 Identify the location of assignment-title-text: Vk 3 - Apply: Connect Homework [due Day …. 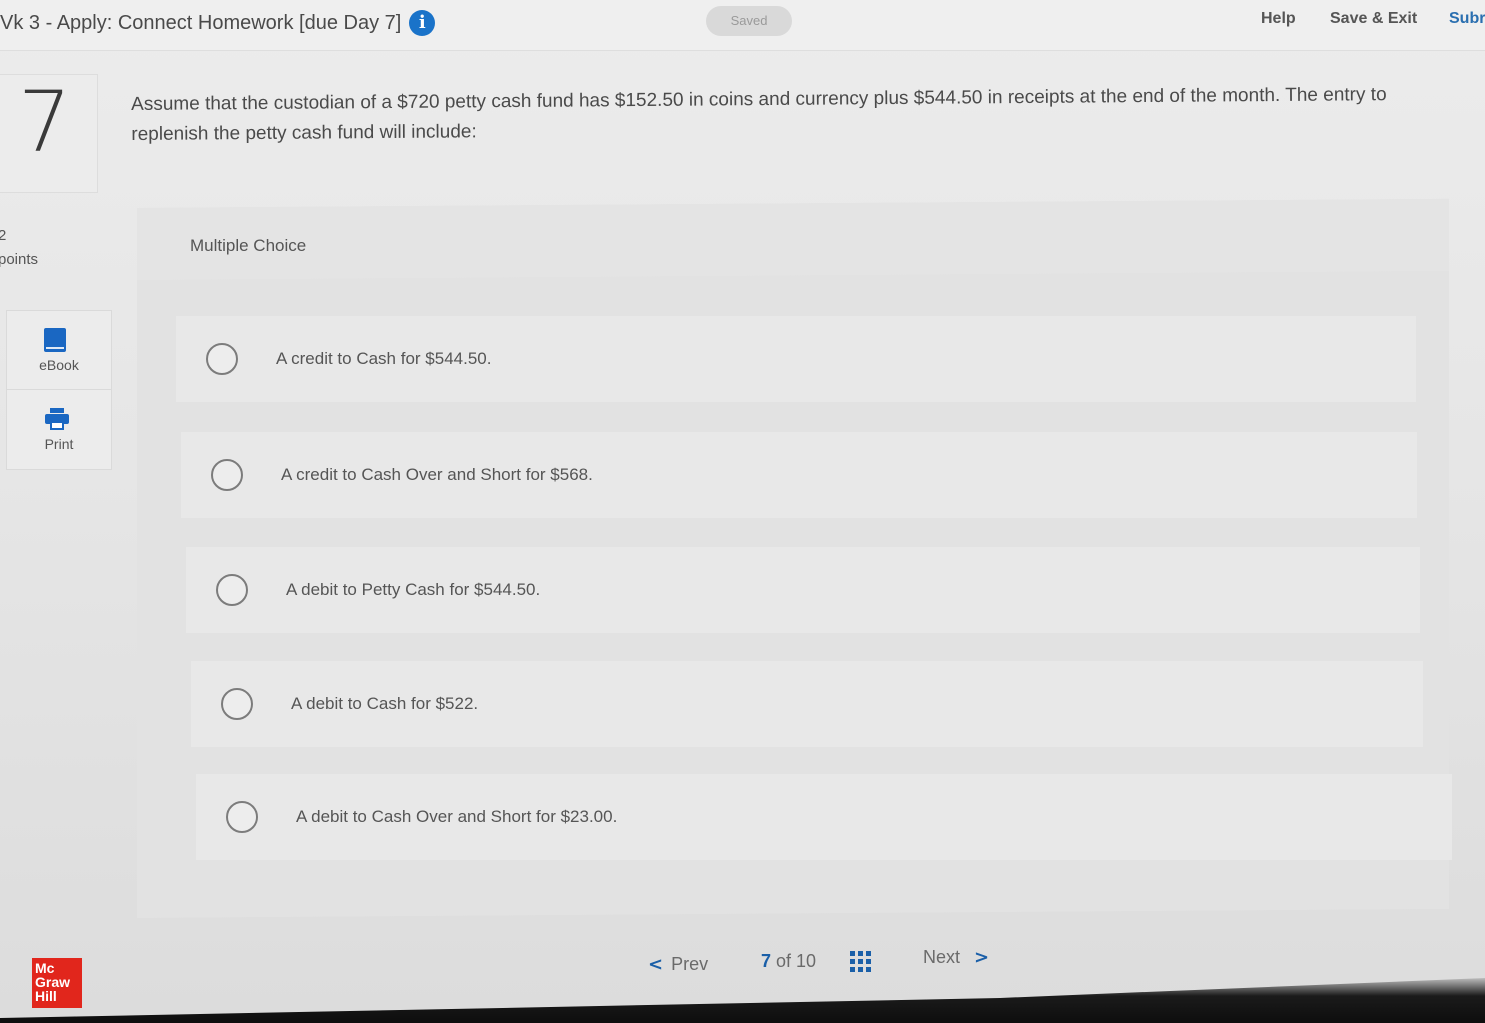
(201, 22).